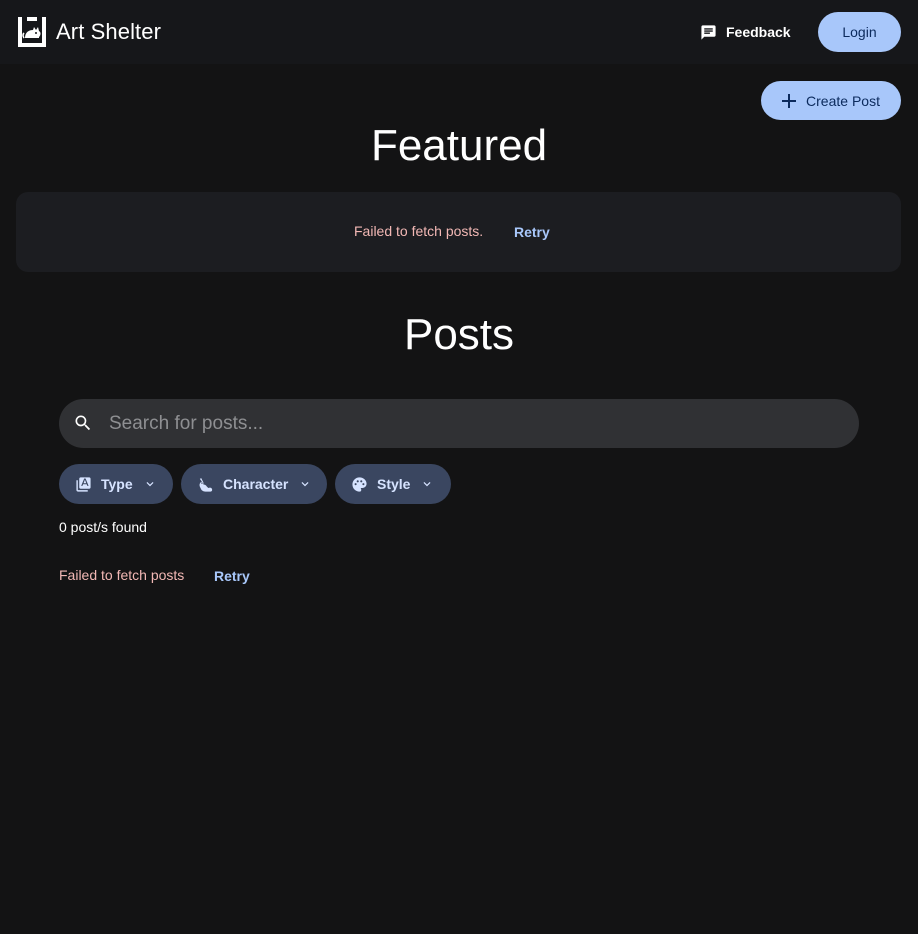  I want to click on filter-type-chip: .chip-icon path{fill:#d6e3ff} Type, so click(116, 484).